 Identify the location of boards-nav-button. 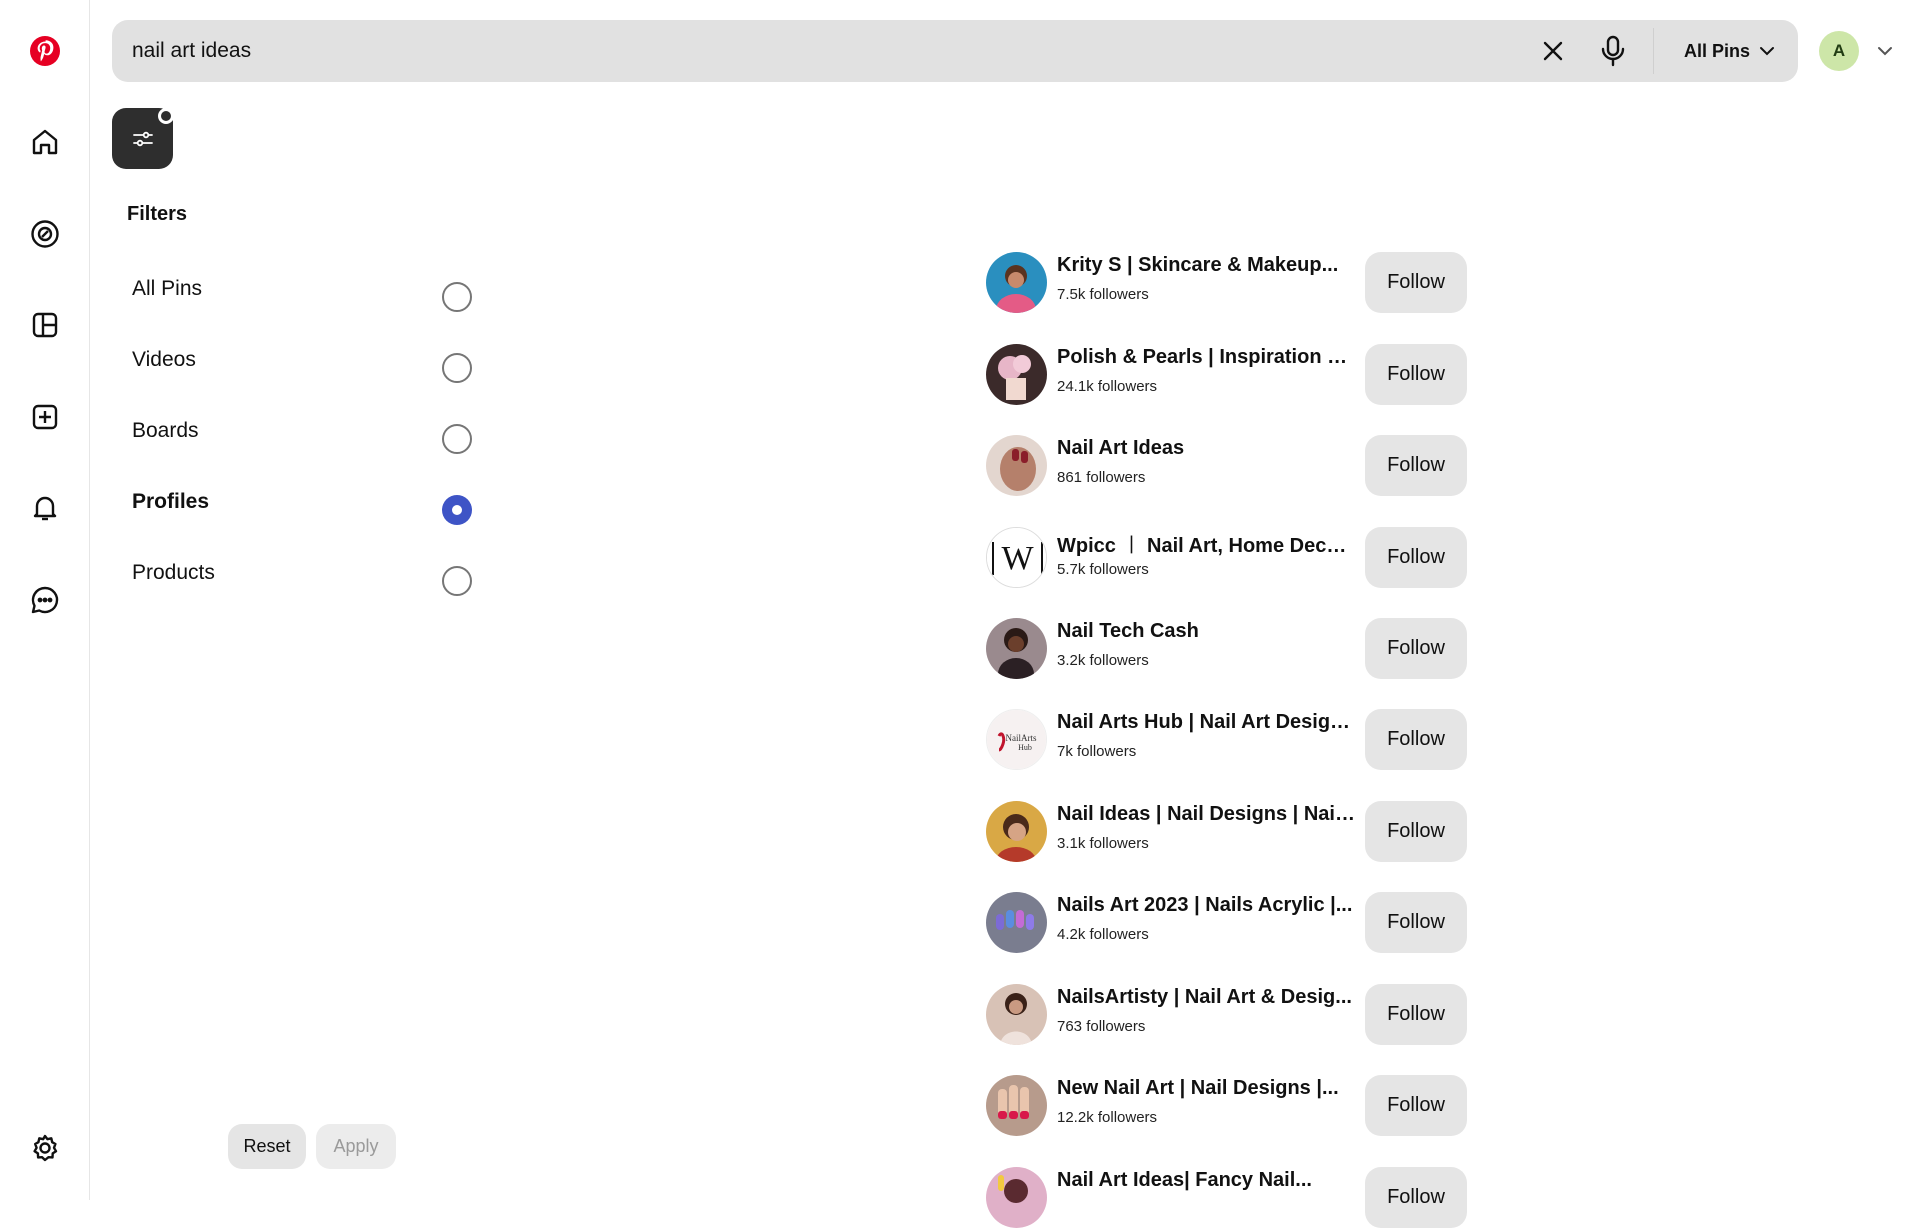
(45, 325).